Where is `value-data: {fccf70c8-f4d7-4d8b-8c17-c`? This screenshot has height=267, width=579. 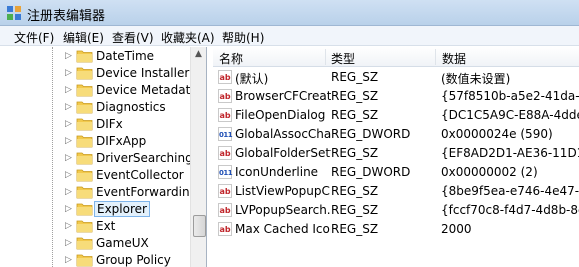
value-data: {fccf70c8-f4d7-4d8b-8c17-c is located at coordinates (510, 210).